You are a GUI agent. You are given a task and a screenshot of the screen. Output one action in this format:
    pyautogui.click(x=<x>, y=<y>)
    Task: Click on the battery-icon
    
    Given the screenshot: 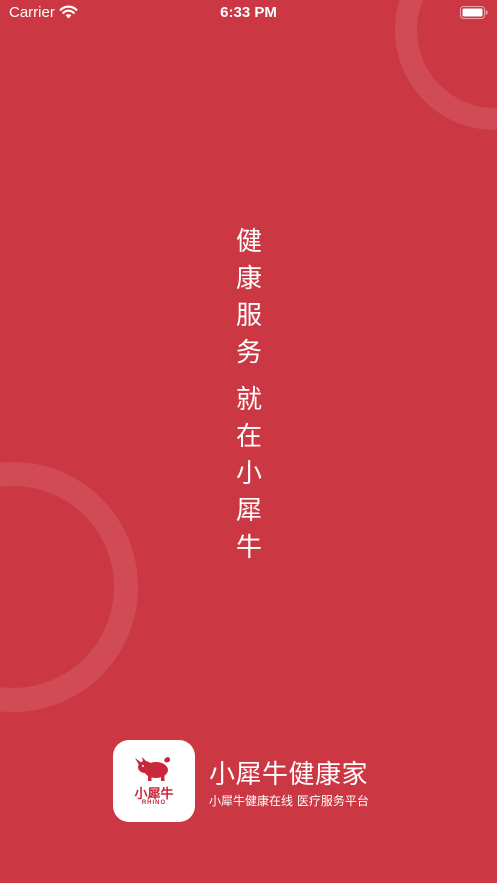 What is the action you would take?
    pyautogui.click(x=474, y=12)
    